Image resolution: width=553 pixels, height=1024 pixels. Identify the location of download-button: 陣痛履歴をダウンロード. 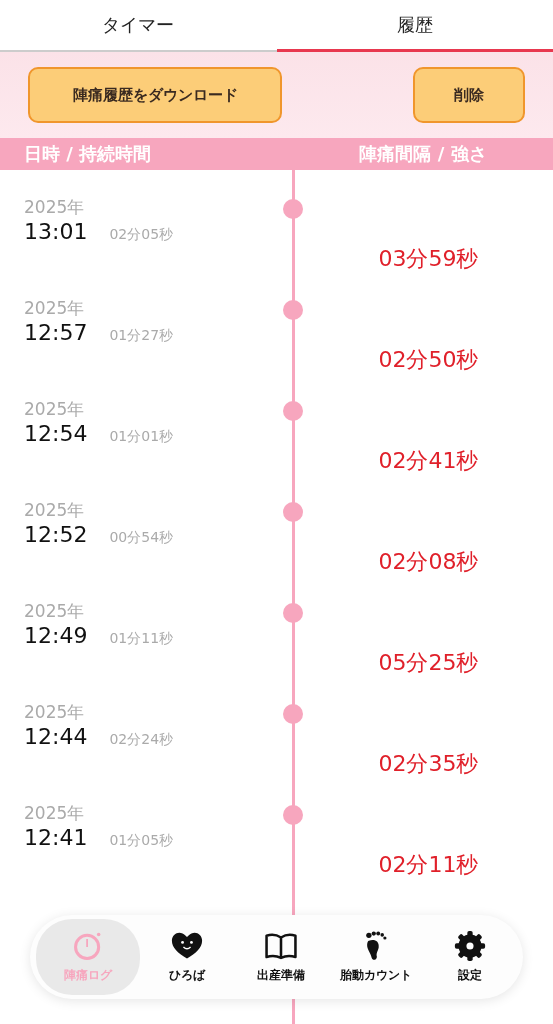
(155, 95).